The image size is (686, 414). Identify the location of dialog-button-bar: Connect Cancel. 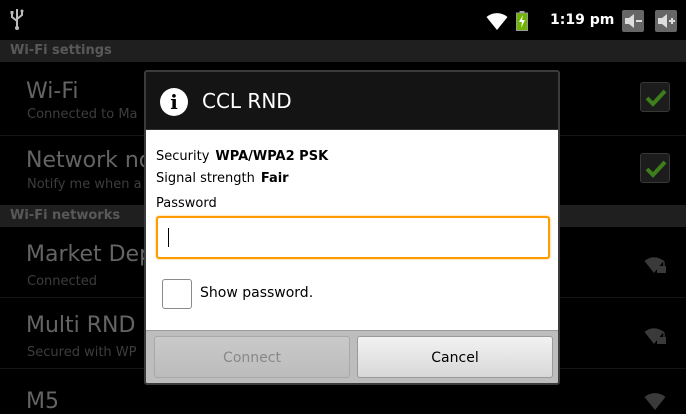
(352, 356).